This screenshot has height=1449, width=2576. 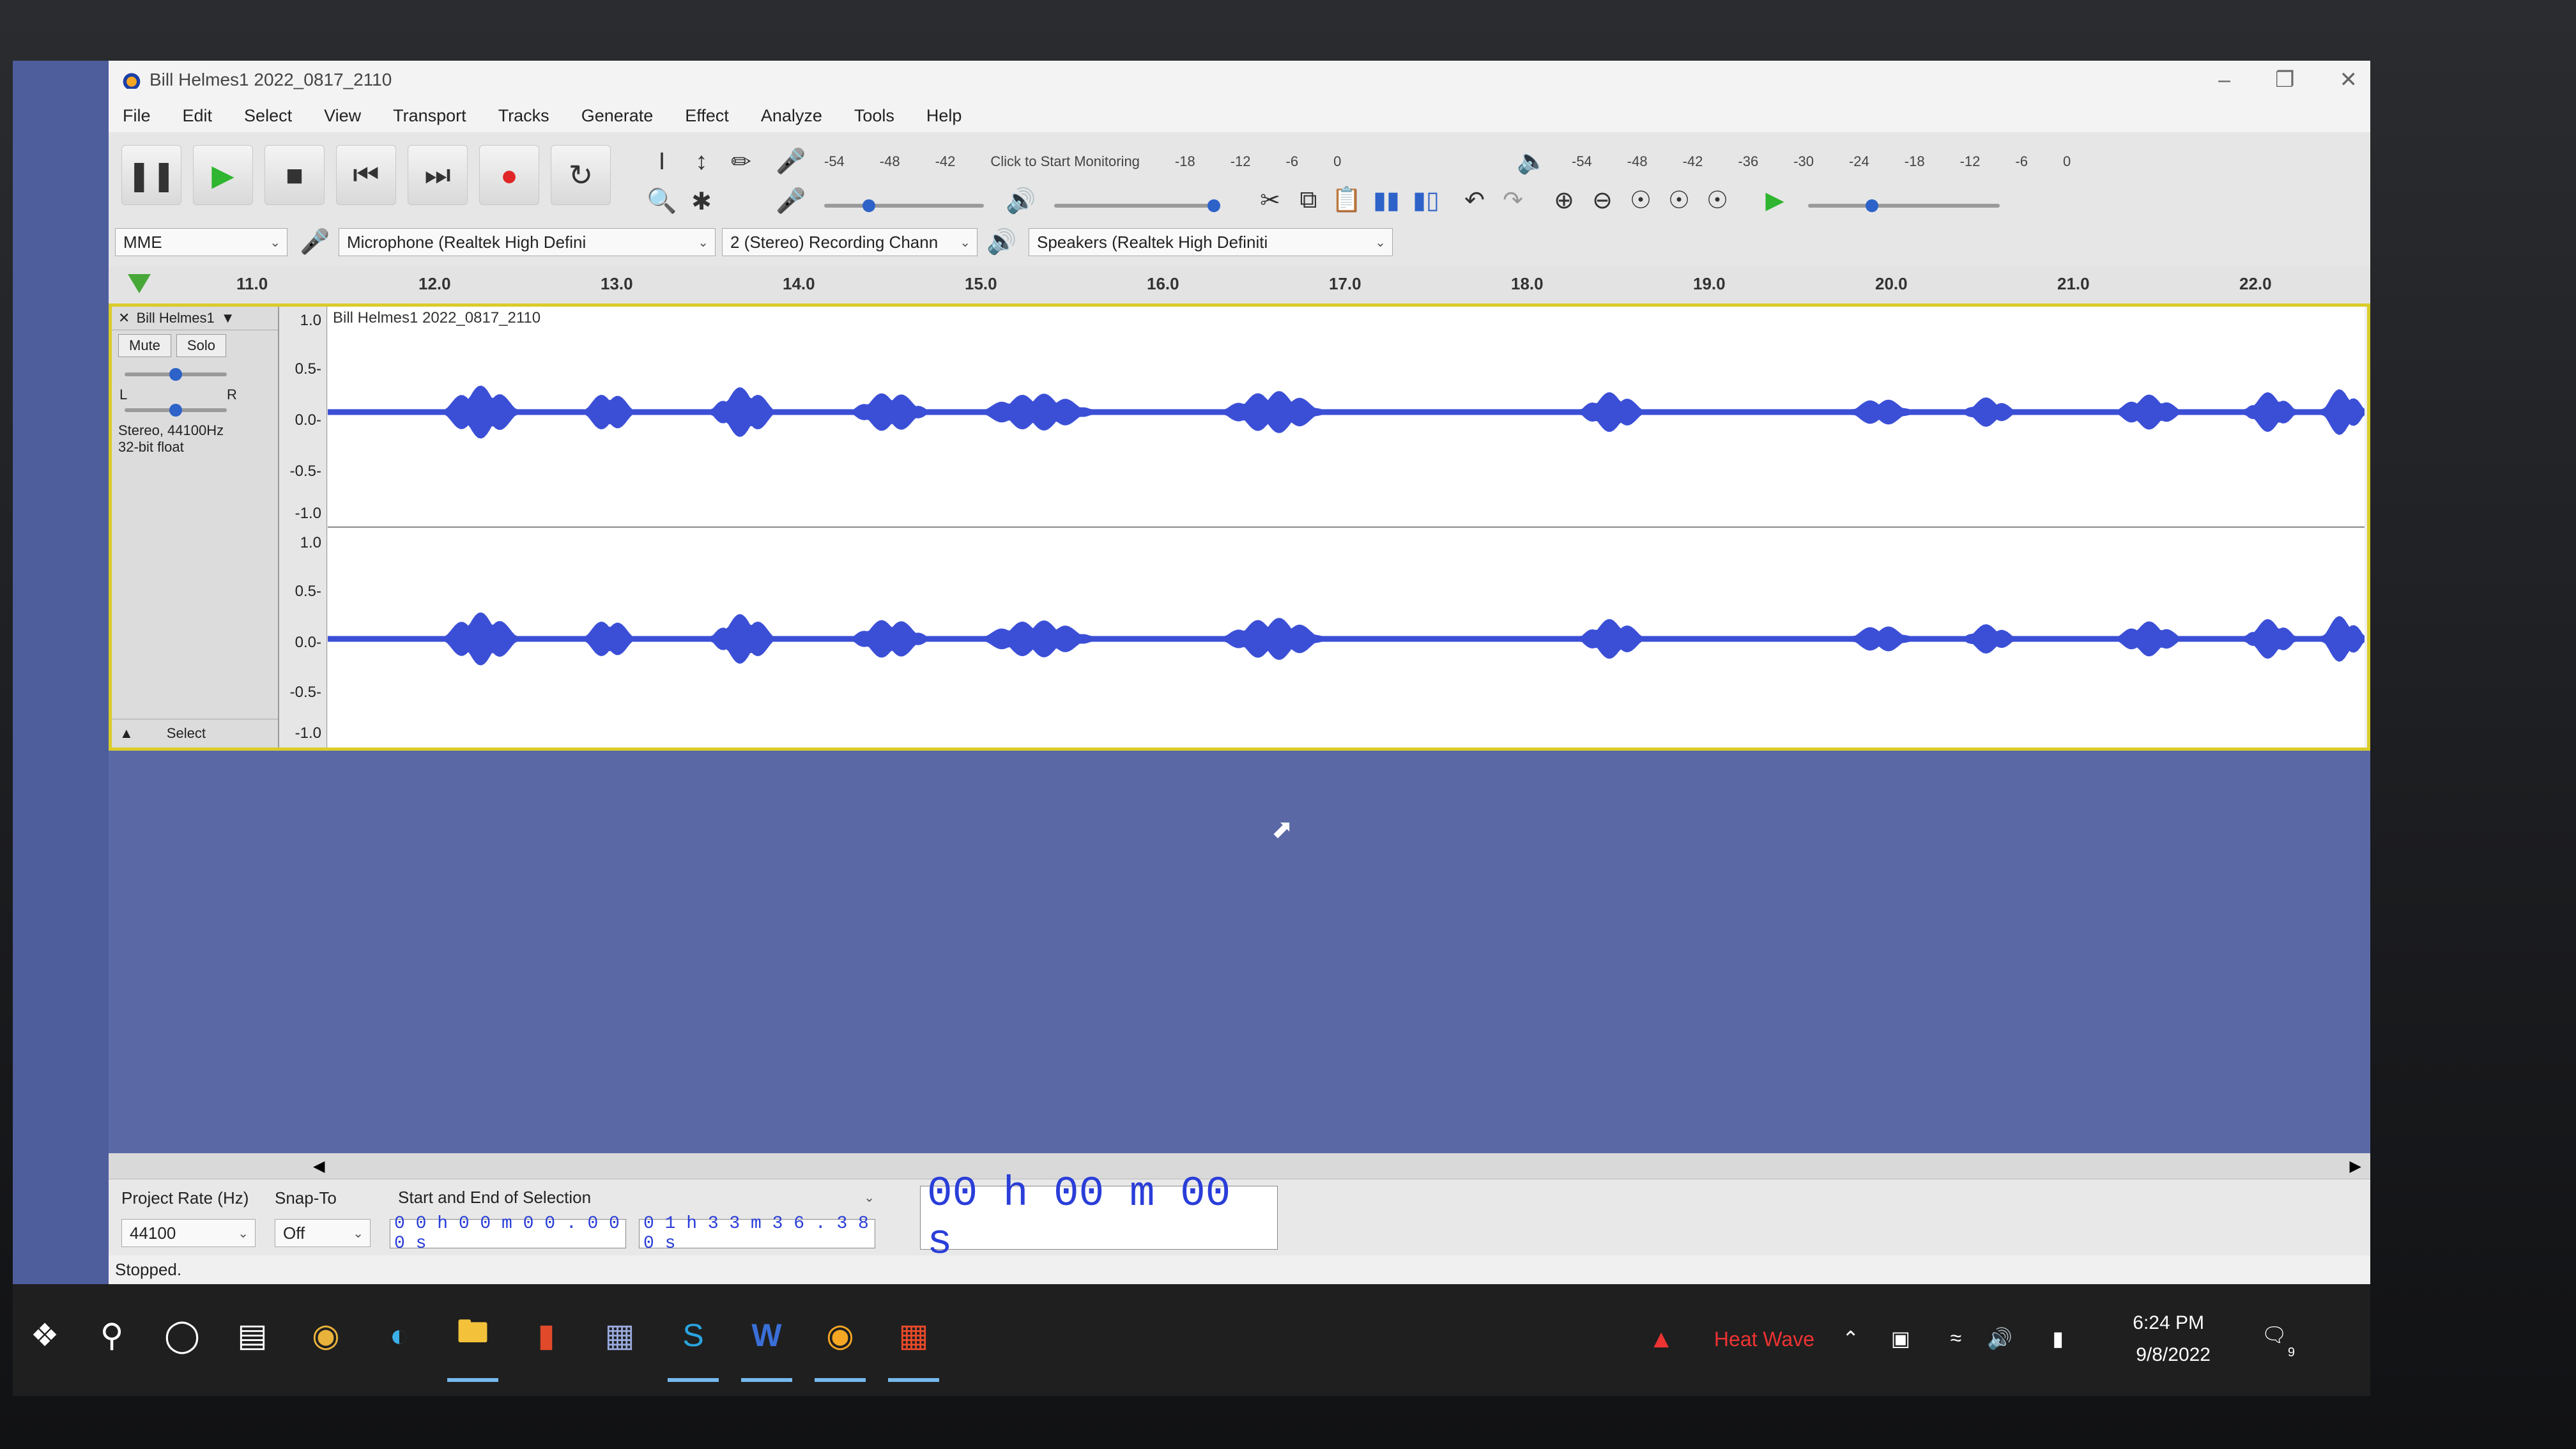 What do you see at coordinates (198, 116) in the screenshot?
I see `menu-edit: Edit` at bounding box center [198, 116].